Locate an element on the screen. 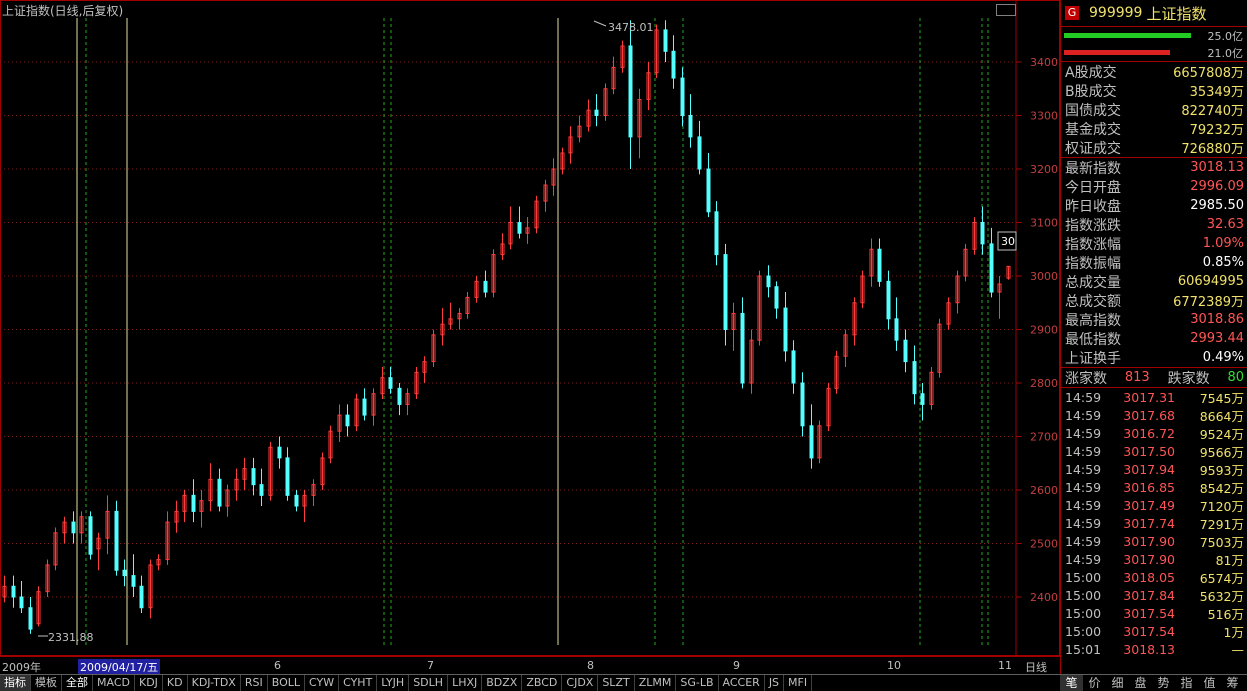  x-label-year: 2009年 is located at coordinates (21, 667).